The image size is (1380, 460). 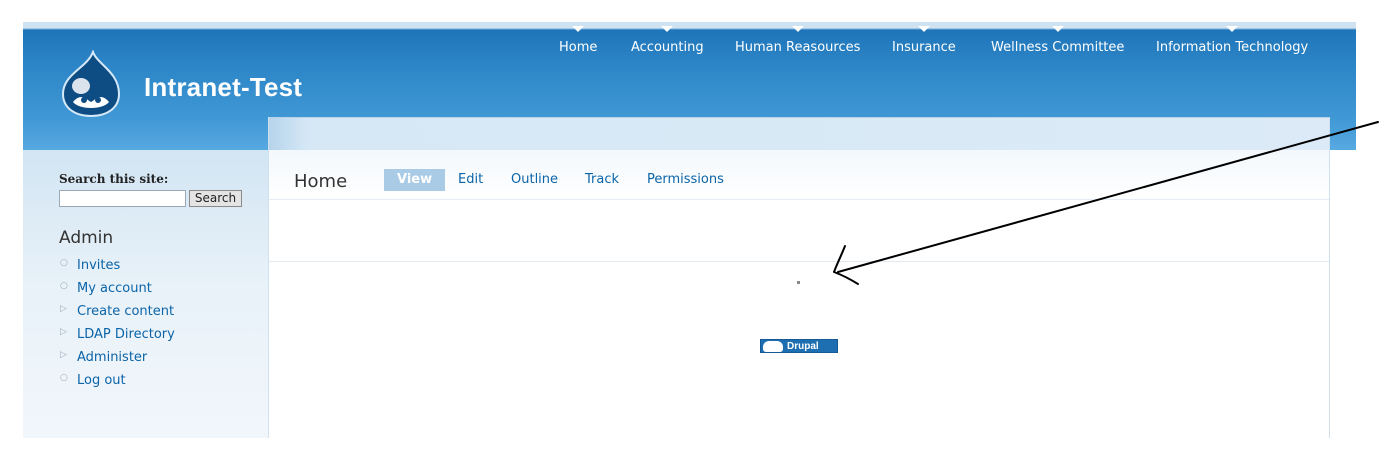 What do you see at coordinates (126, 334) in the screenshot?
I see `admin-menu-item-label: LDAP Directory` at bounding box center [126, 334].